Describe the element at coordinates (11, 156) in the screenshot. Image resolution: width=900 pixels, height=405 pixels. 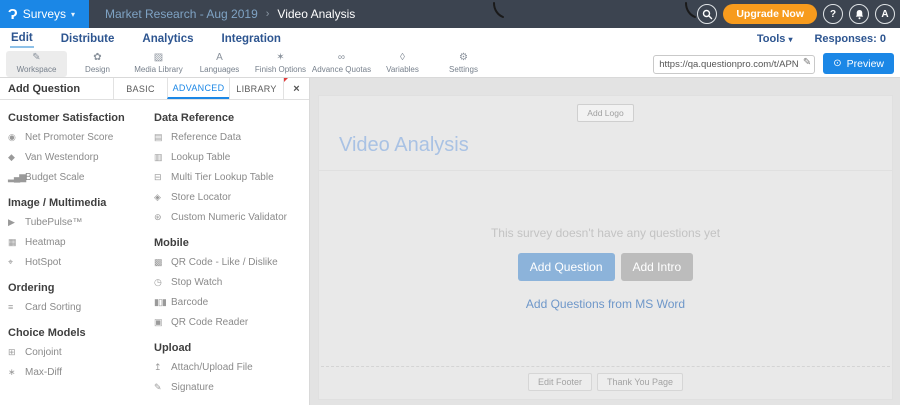
I see `price-tag-icon: ◆` at that location.